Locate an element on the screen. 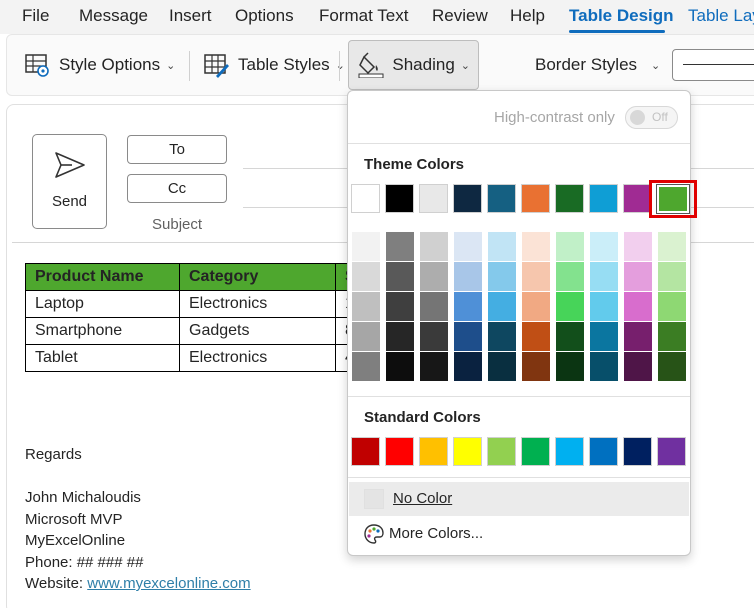  menu-table-layout: Table Layout is located at coordinates (721, 16).